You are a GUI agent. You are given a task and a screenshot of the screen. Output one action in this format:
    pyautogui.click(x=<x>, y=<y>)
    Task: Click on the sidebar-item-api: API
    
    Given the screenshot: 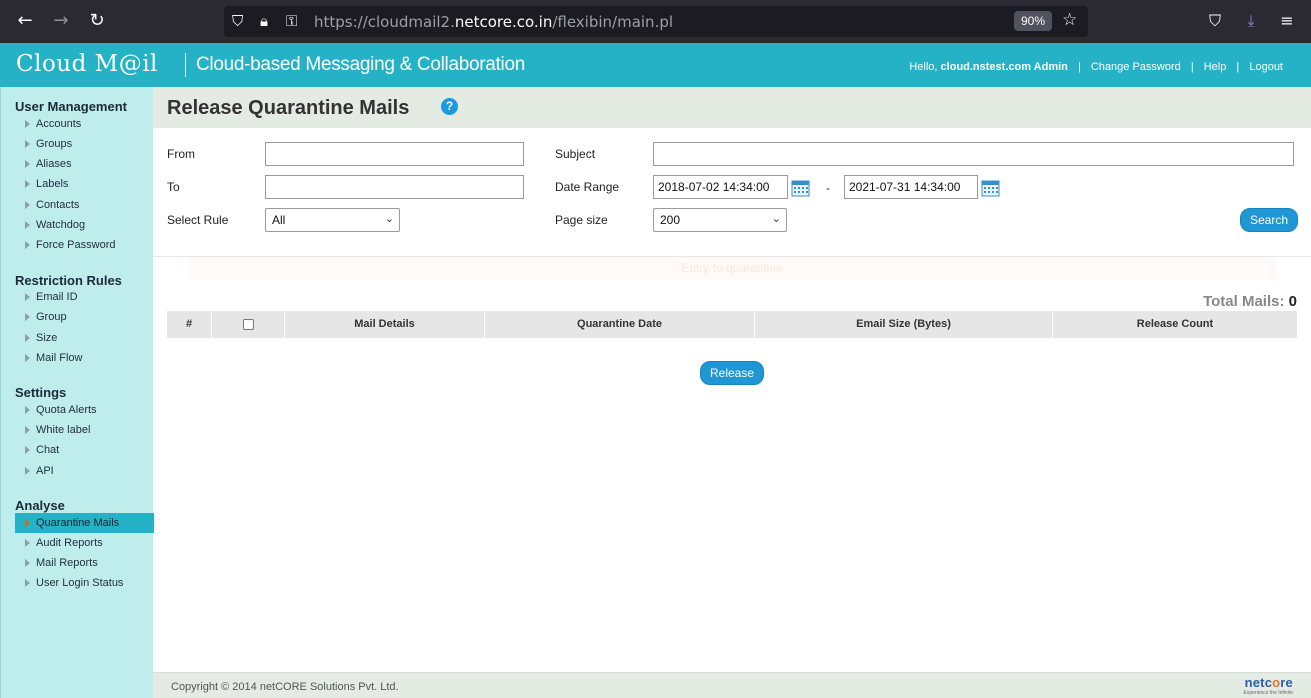 What is the action you would take?
    pyautogui.click(x=84, y=471)
    